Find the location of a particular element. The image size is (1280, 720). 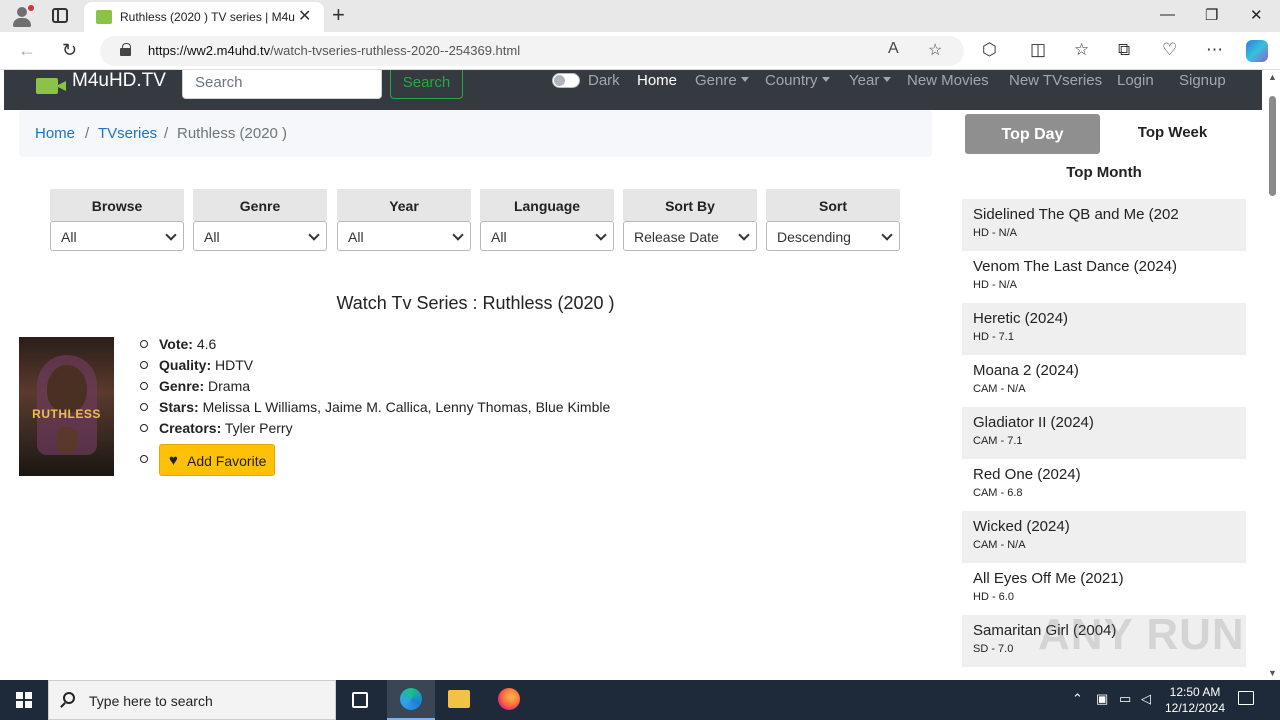

breadcrumb: Home / TVseries / Ruthless (2020 ) is located at coordinates (475, 133).